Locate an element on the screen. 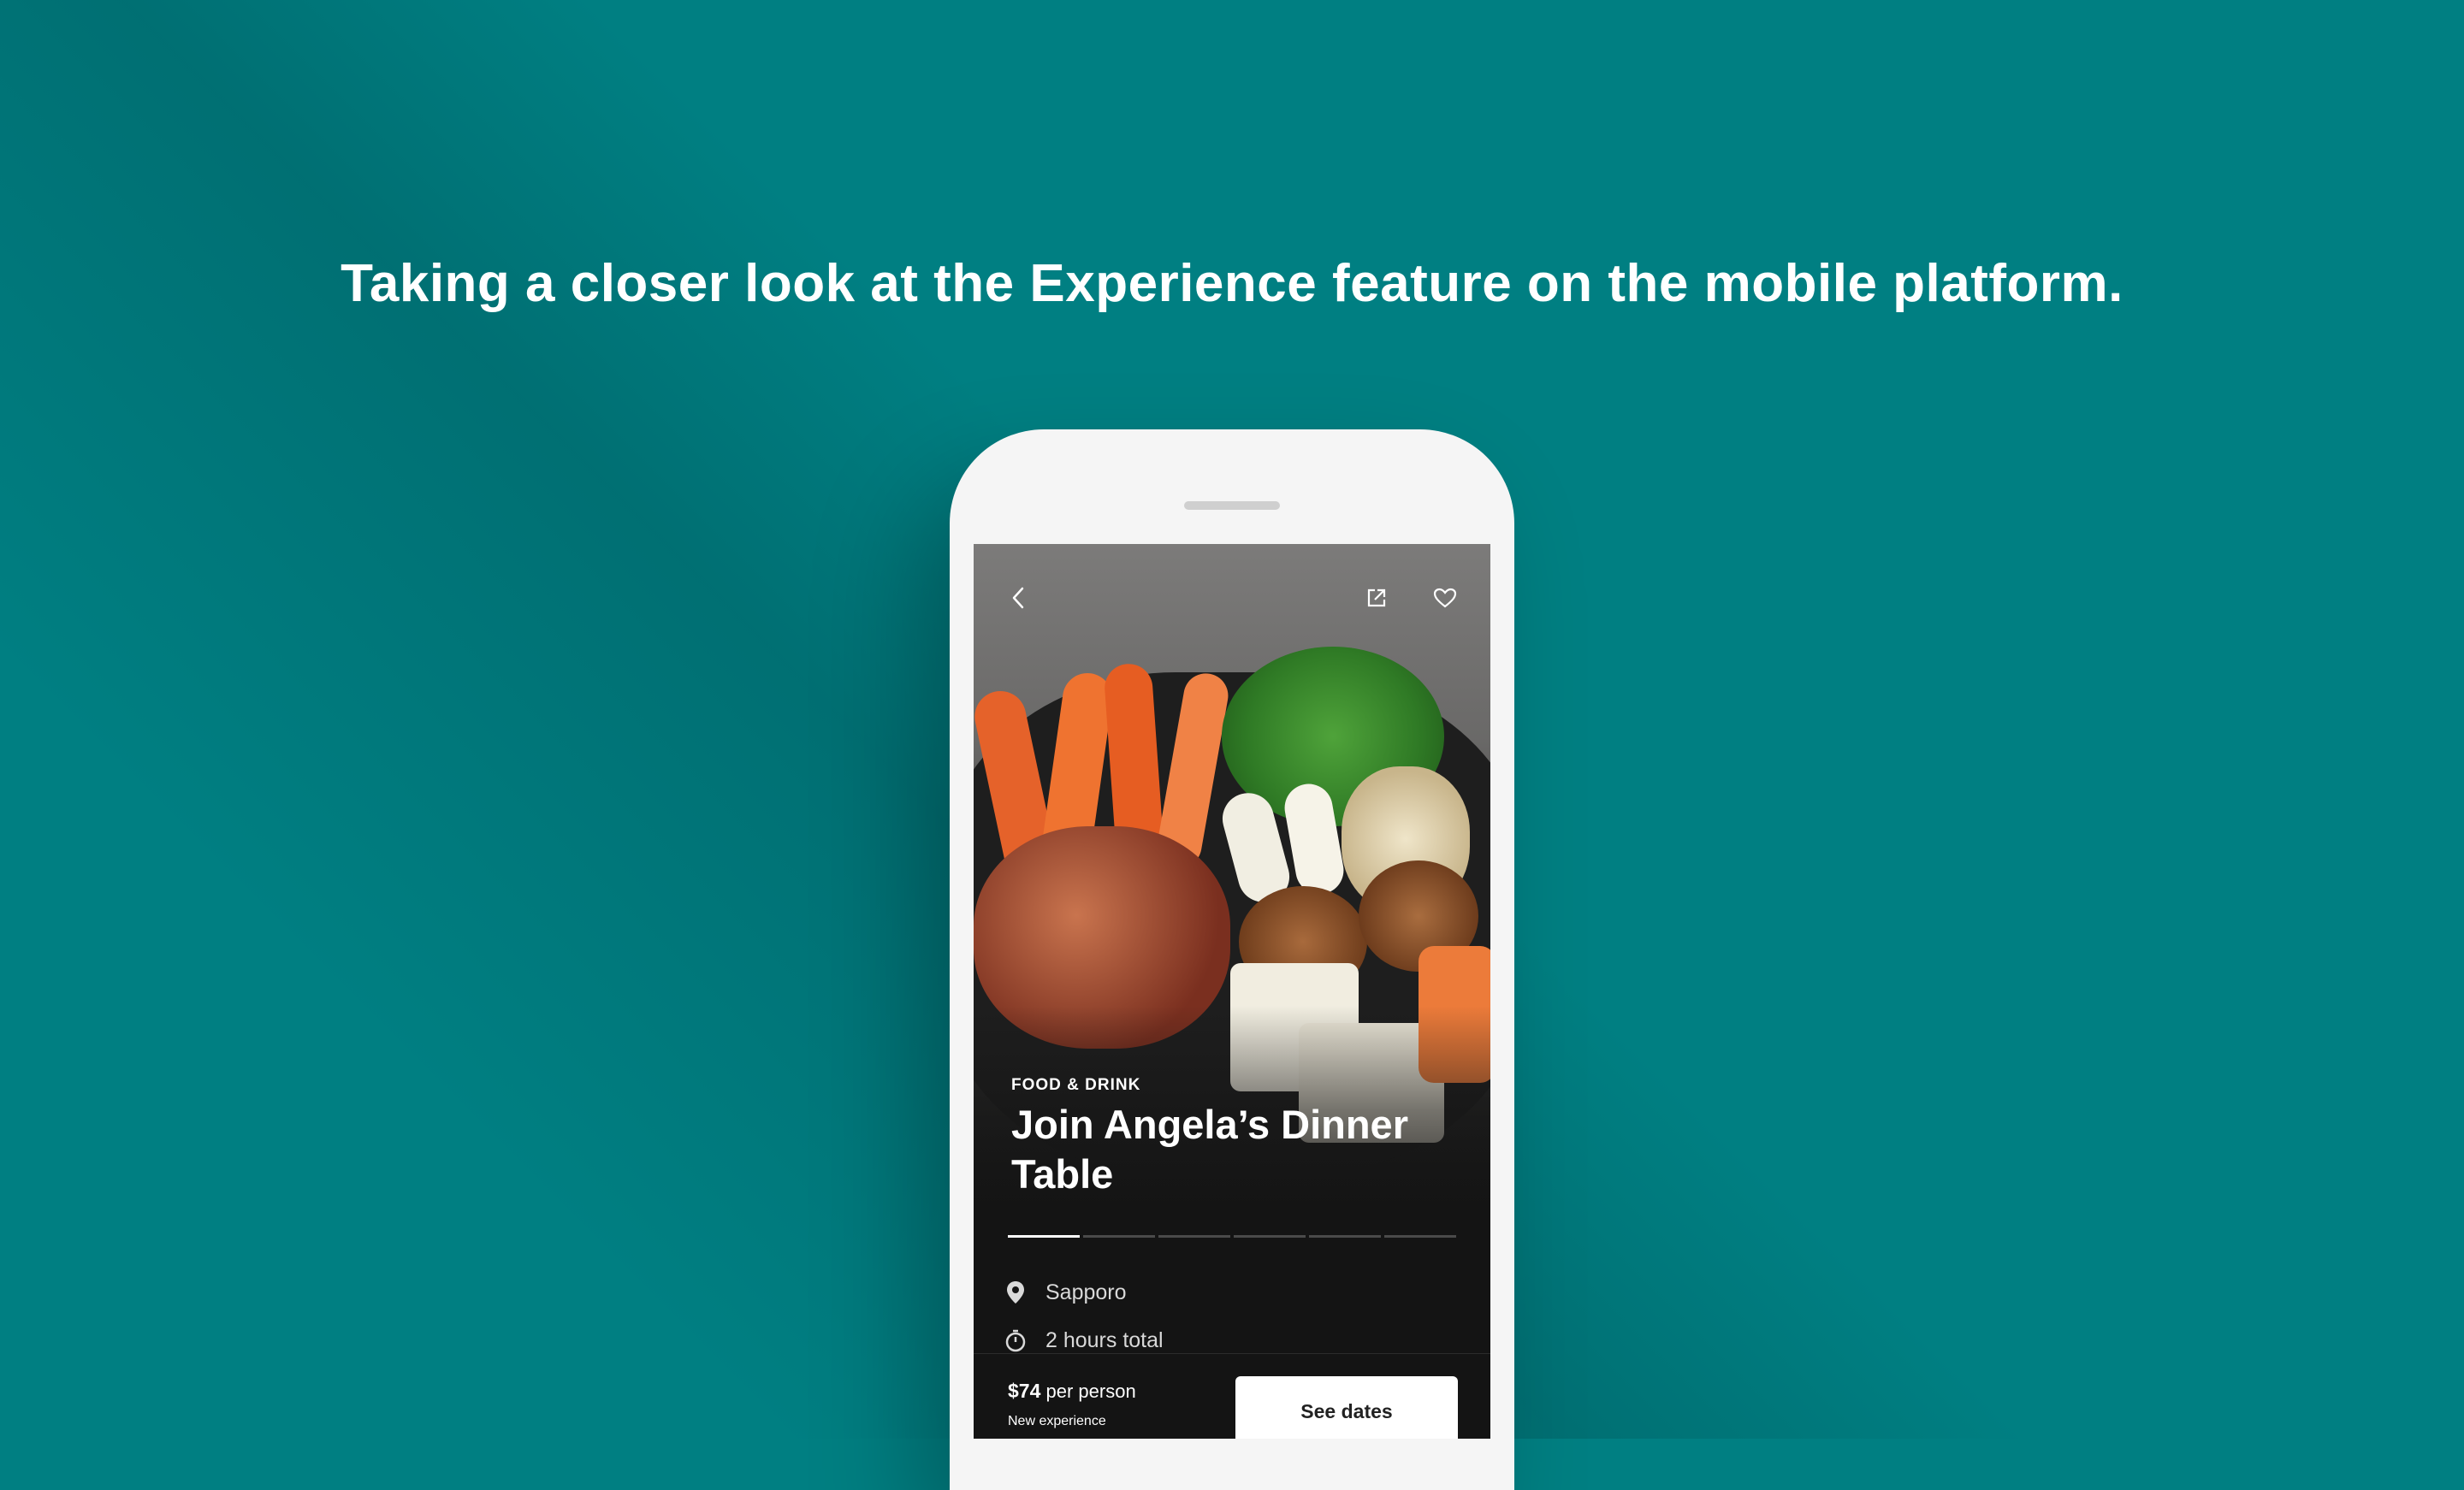  price-amount: $74 is located at coordinates (1024, 1391).